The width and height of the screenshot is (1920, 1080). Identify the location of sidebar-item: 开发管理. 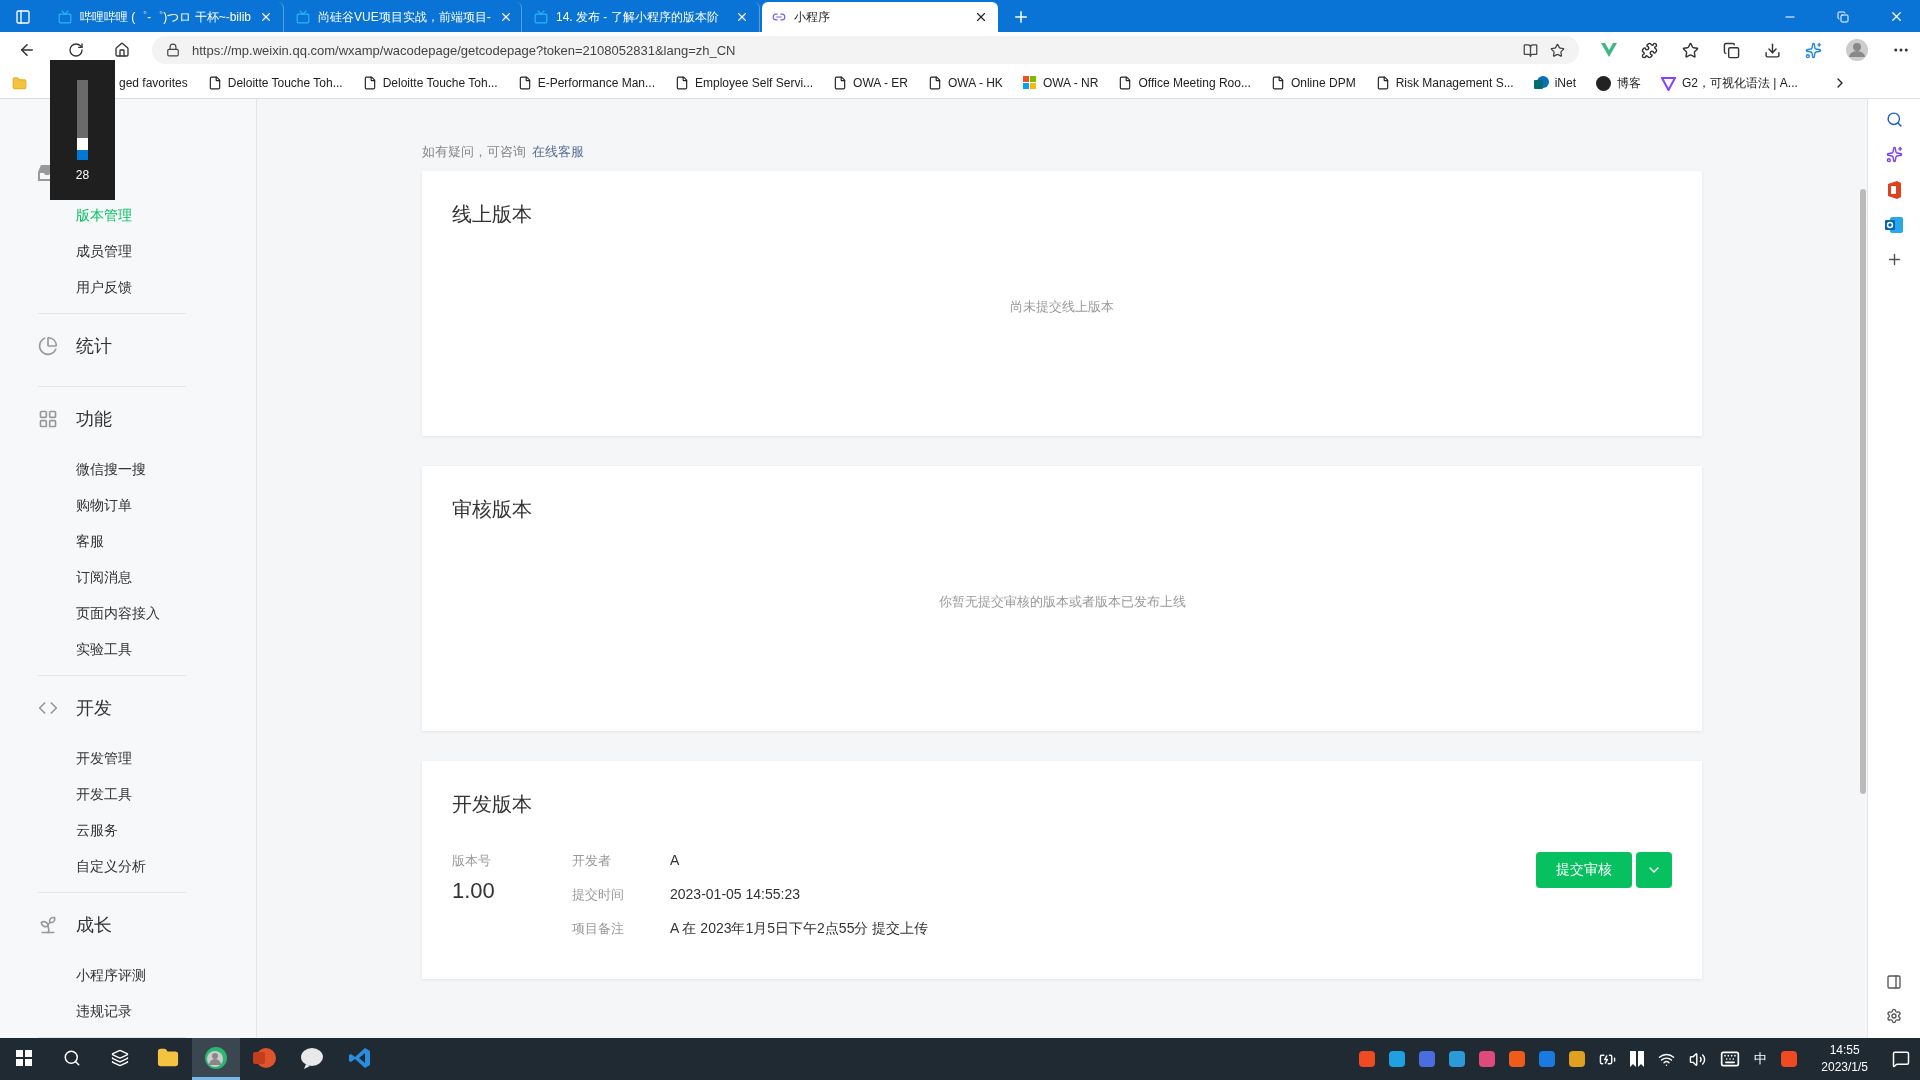
(131, 758).